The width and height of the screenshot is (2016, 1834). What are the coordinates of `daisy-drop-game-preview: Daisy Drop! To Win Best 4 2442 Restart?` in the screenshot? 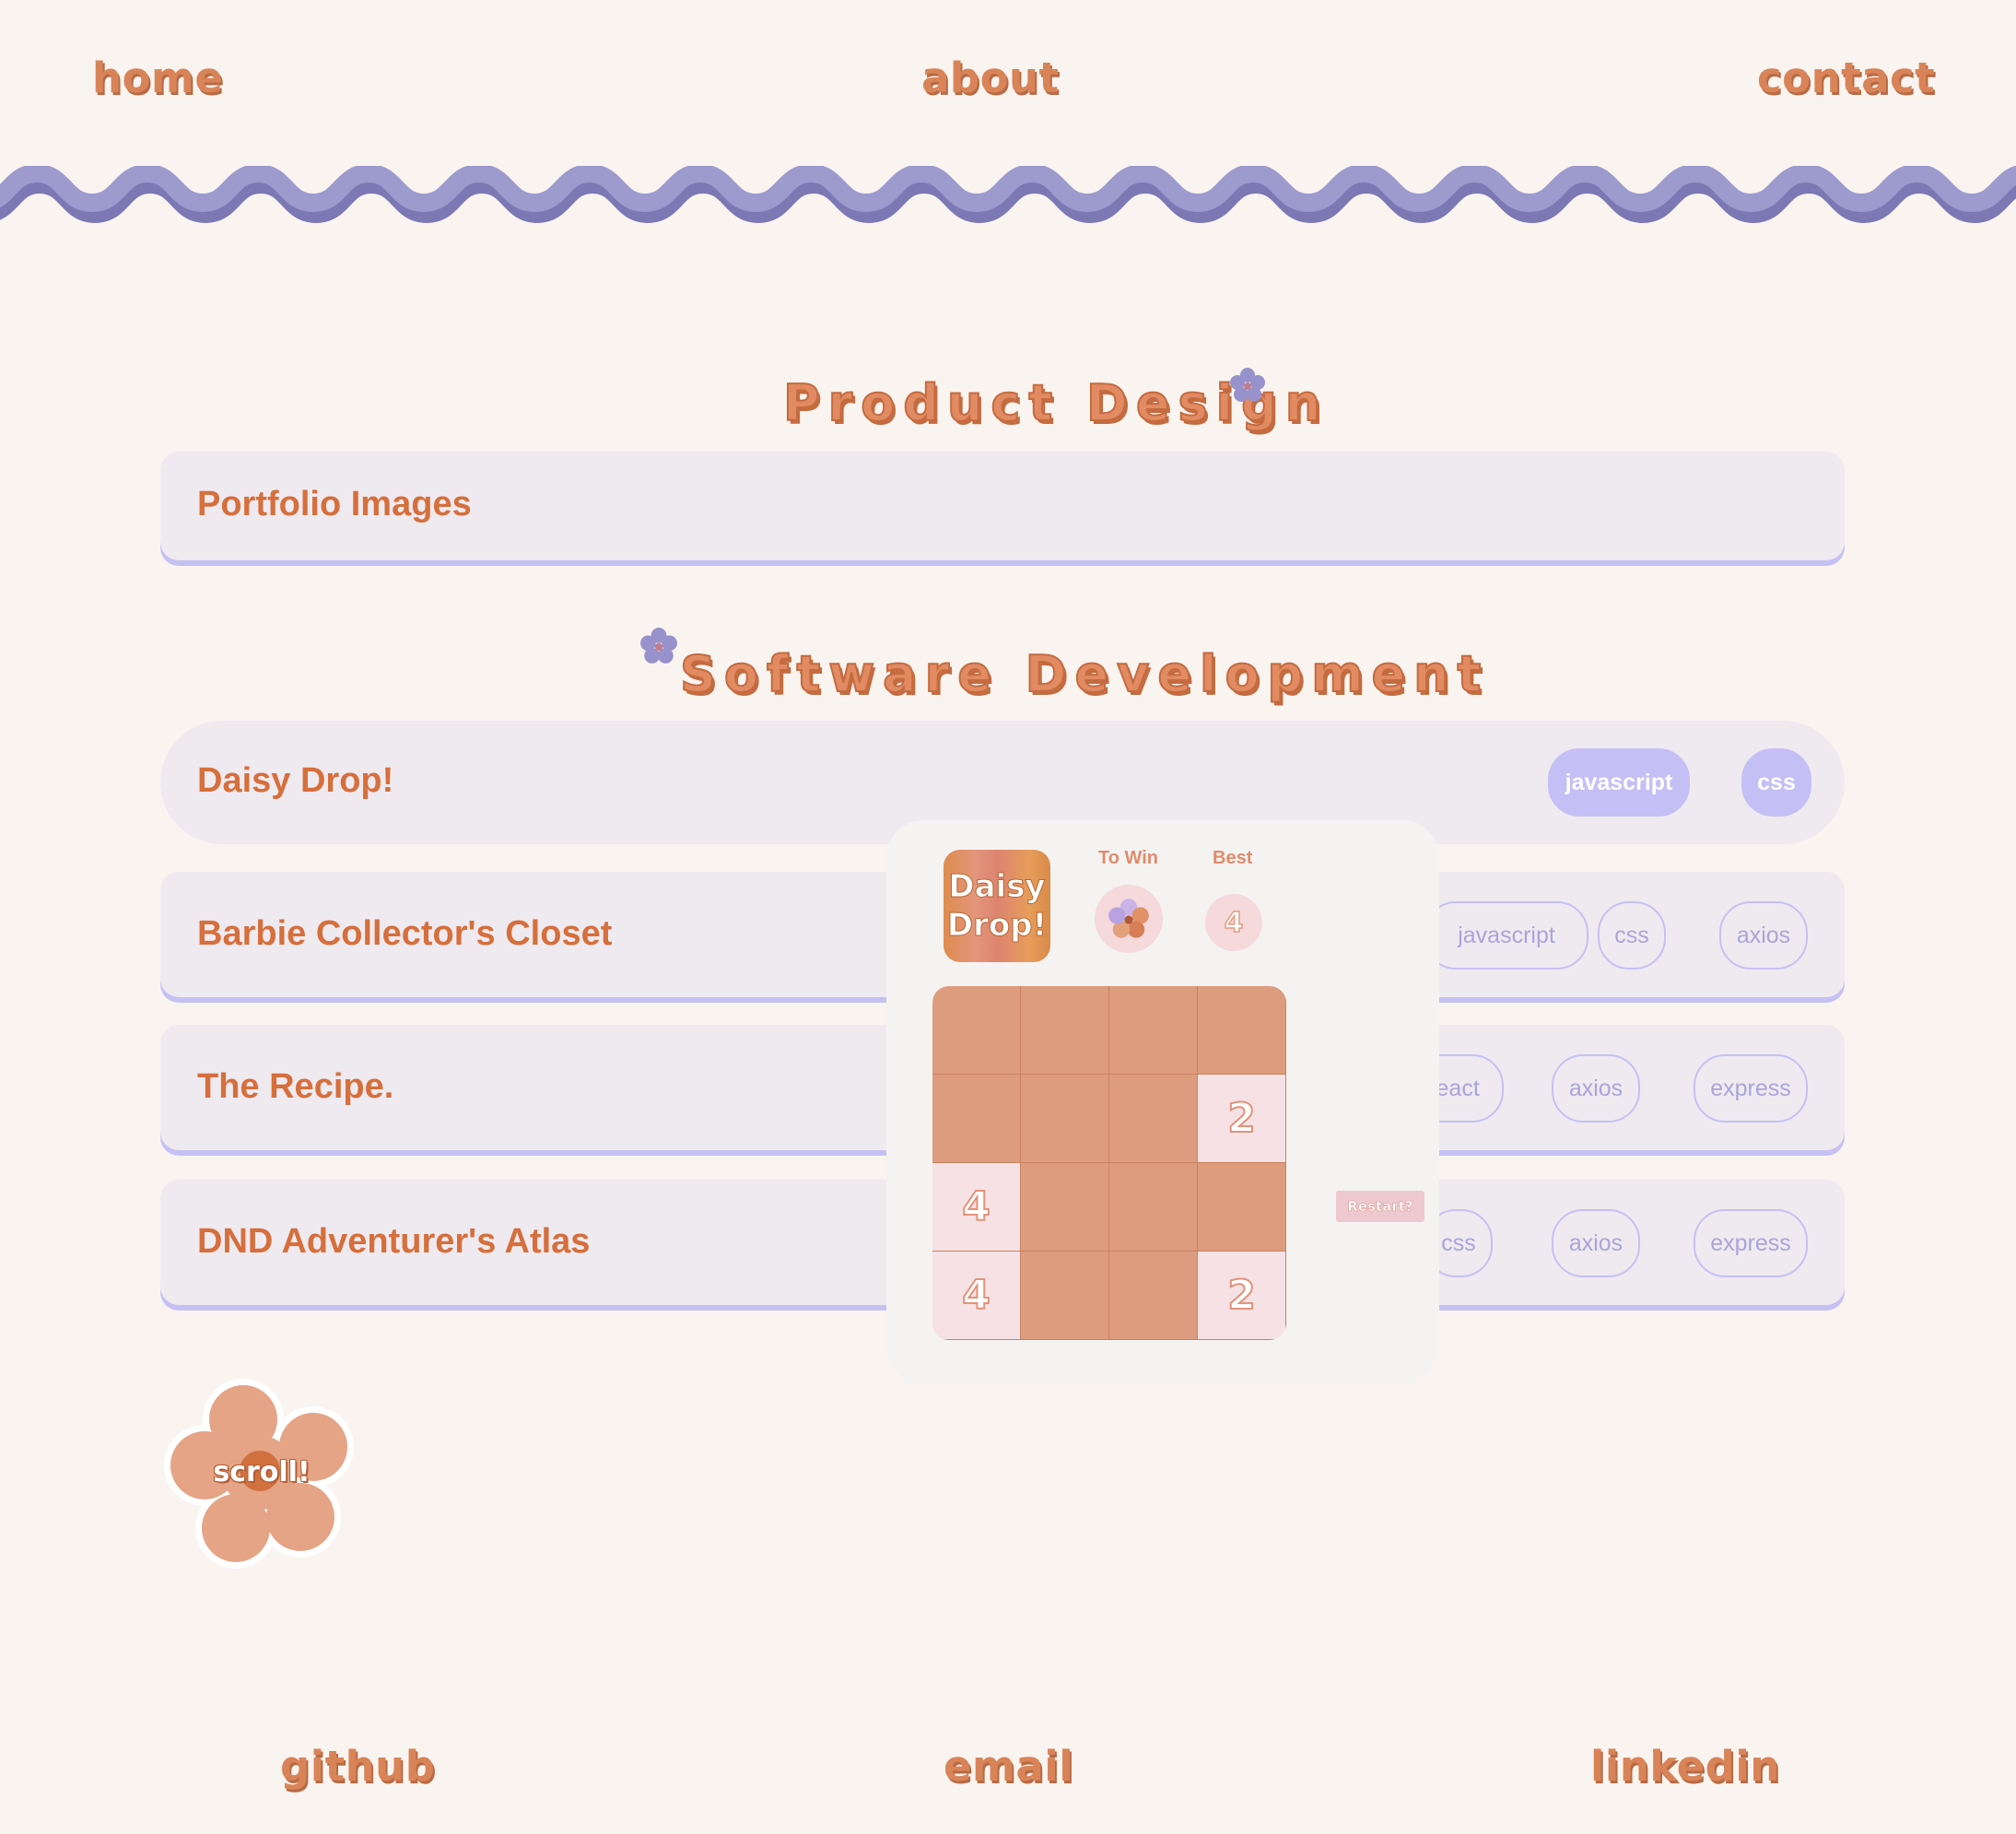 It's located at (1162, 1102).